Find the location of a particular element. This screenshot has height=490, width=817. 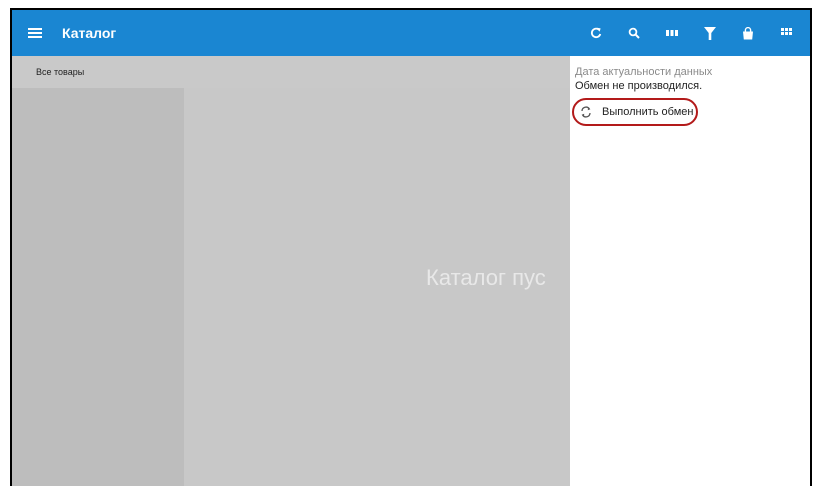

cart-button is located at coordinates (748, 33).